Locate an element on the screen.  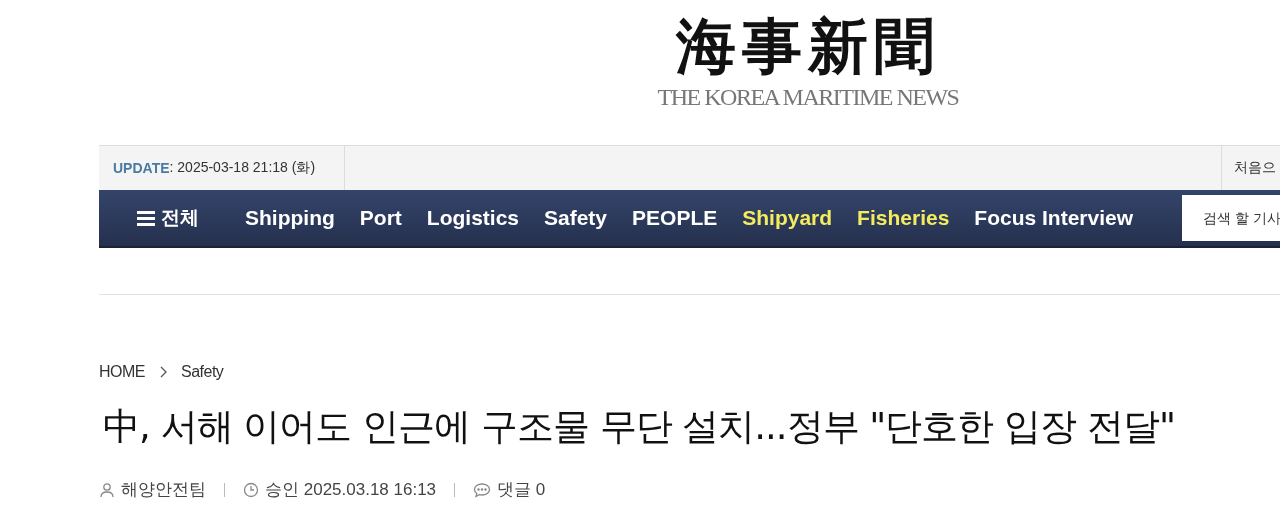
breadcrumb-link: Safety is located at coordinates (202, 372).